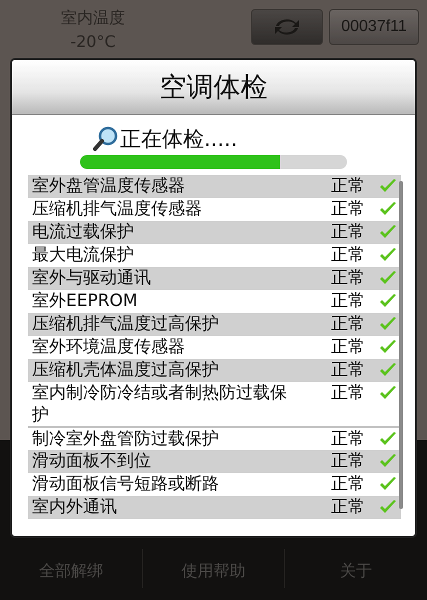 This screenshot has width=427, height=600. I want to click on check-item-name: 滑动面板信号短路或断路, so click(126, 484).